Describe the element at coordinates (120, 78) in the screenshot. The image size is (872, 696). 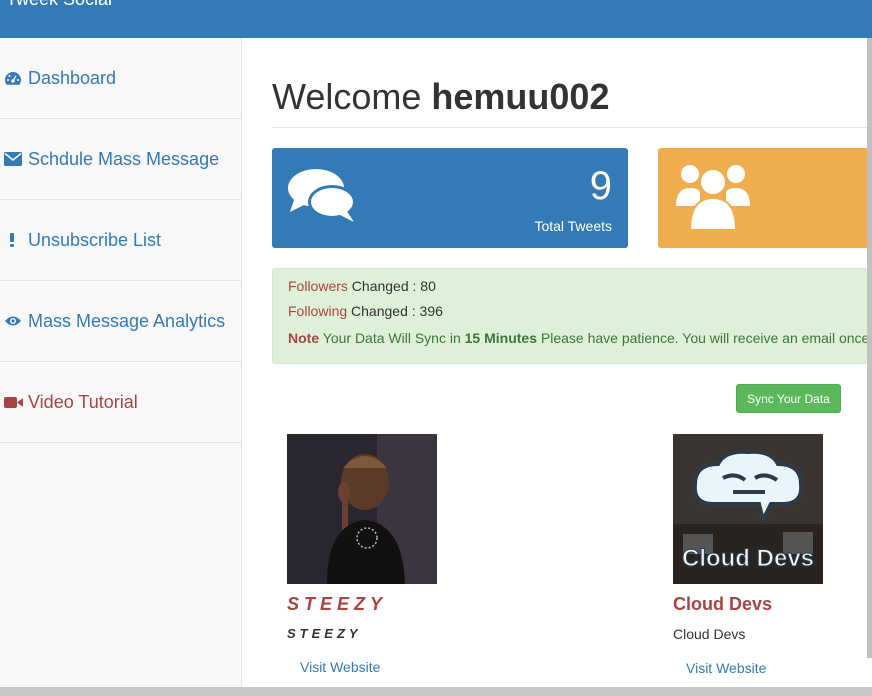
I see `sidebar-item-dashboard: Dashboard` at that location.